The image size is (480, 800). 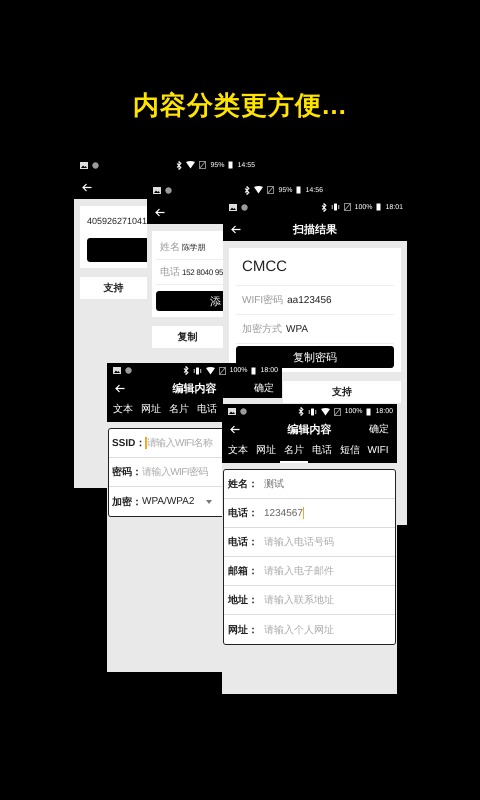 What do you see at coordinates (284, 513) in the screenshot?
I see `input-field: 1234567` at bounding box center [284, 513].